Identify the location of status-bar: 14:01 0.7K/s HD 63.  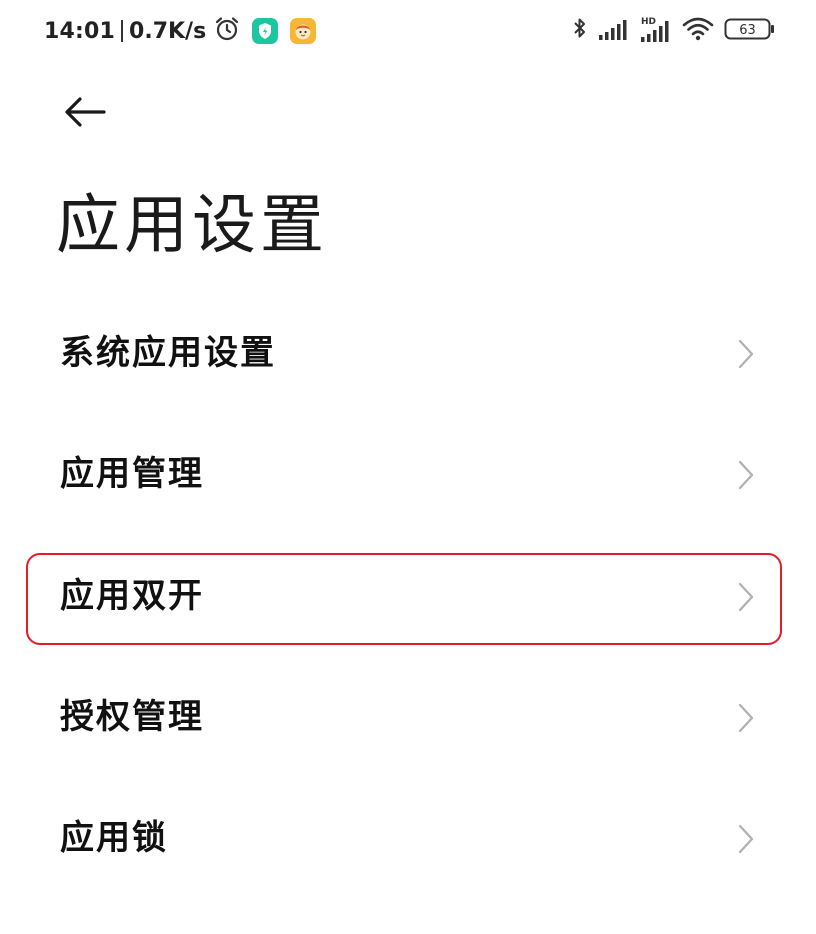
(408, 31).